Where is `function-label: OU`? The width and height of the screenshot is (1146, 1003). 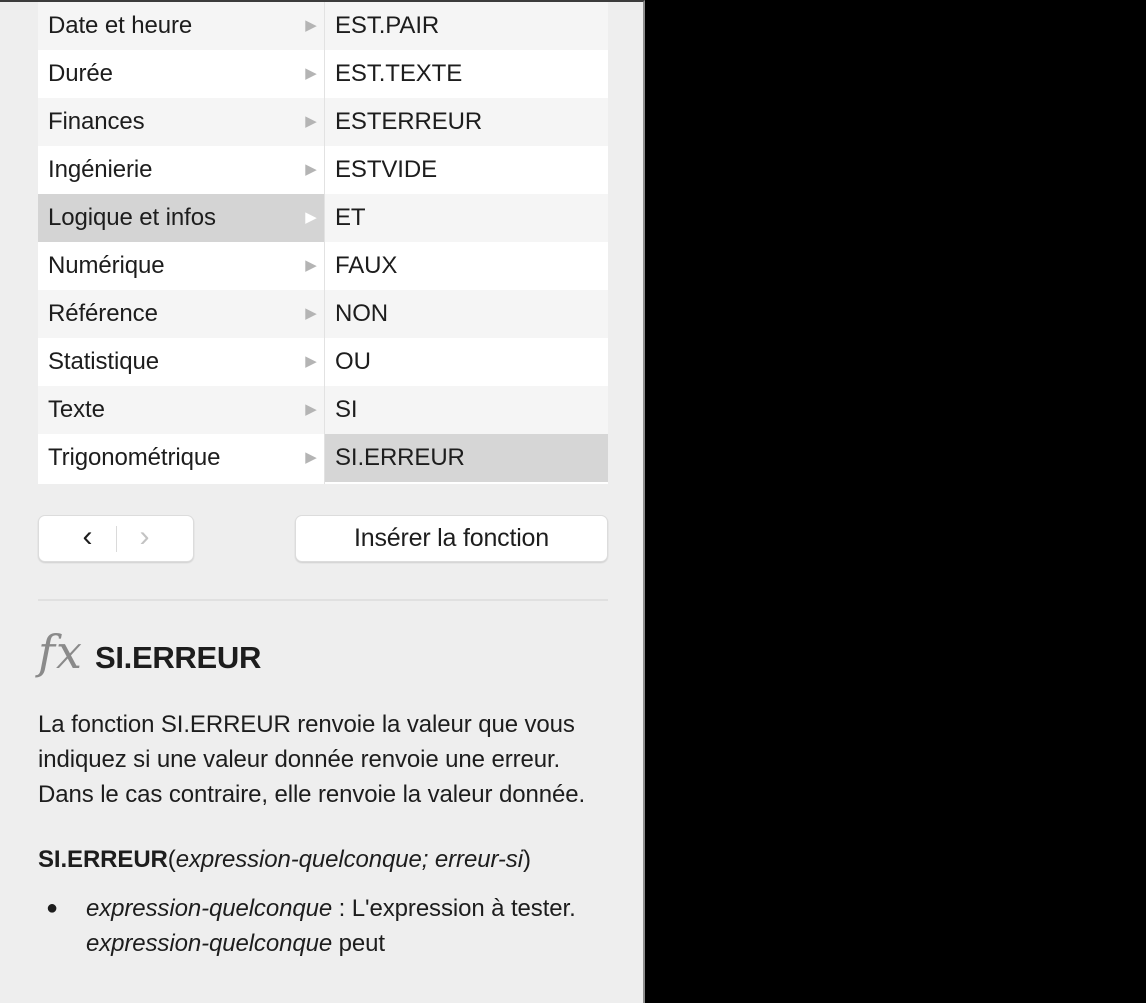 function-label: OU is located at coordinates (353, 361).